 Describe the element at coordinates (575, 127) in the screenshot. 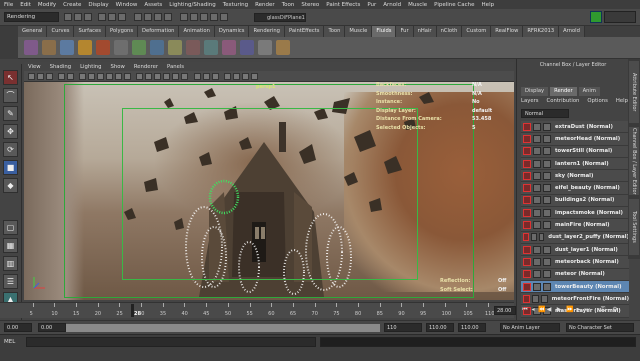

I see `render-layer-row: extraDust (Normal)` at that location.